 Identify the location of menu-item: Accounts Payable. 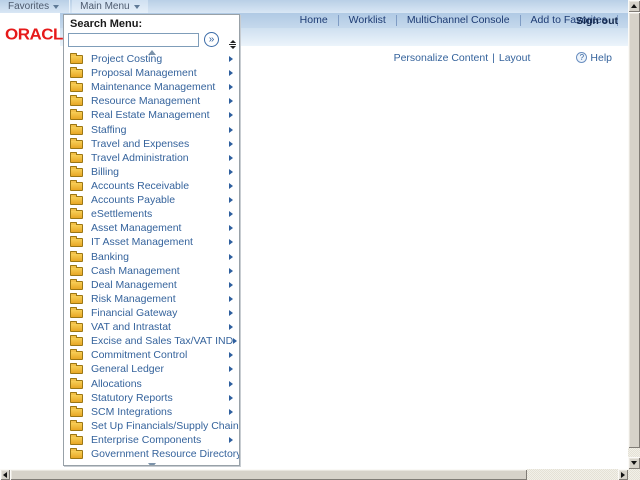
(151, 200).